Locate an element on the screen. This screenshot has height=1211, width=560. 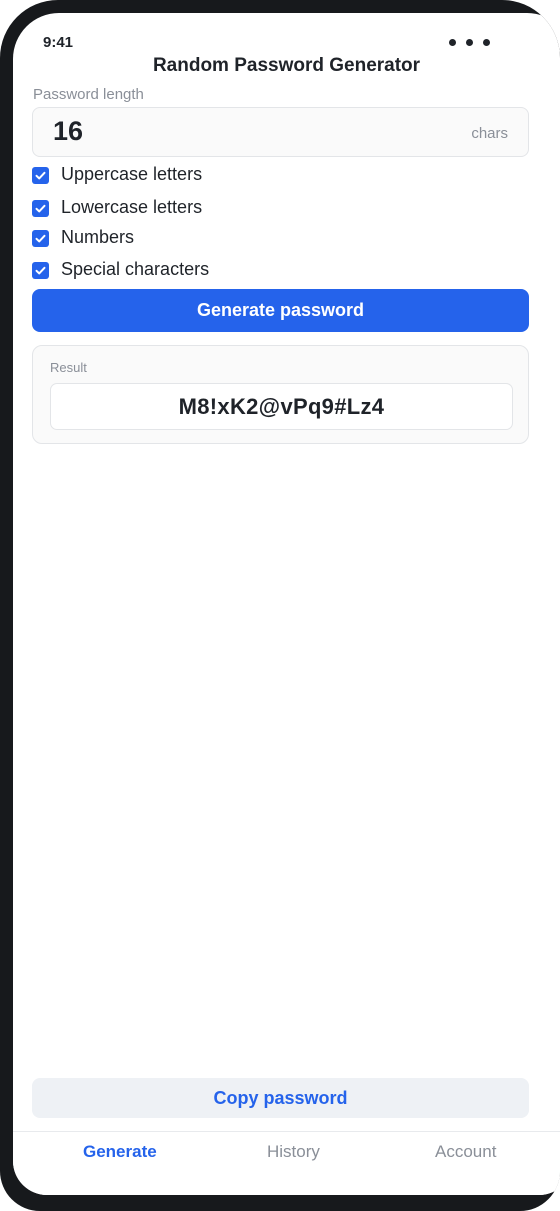
numbers-checkbox is located at coordinates (40, 238).